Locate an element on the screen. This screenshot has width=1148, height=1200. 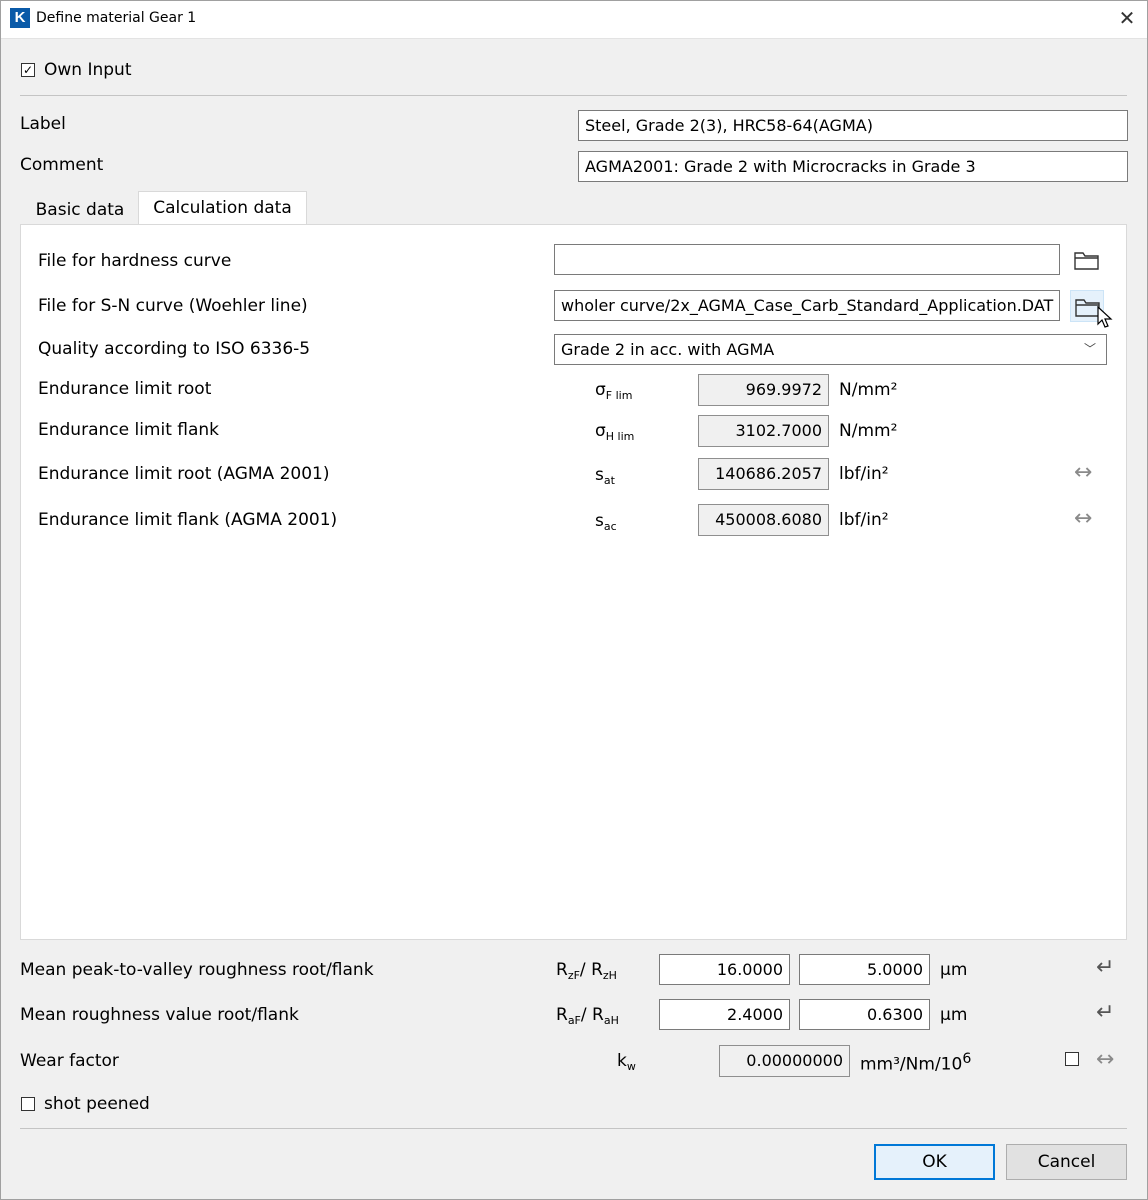
wear-factor-symbol: kw is located at coordinates (626, 1062).